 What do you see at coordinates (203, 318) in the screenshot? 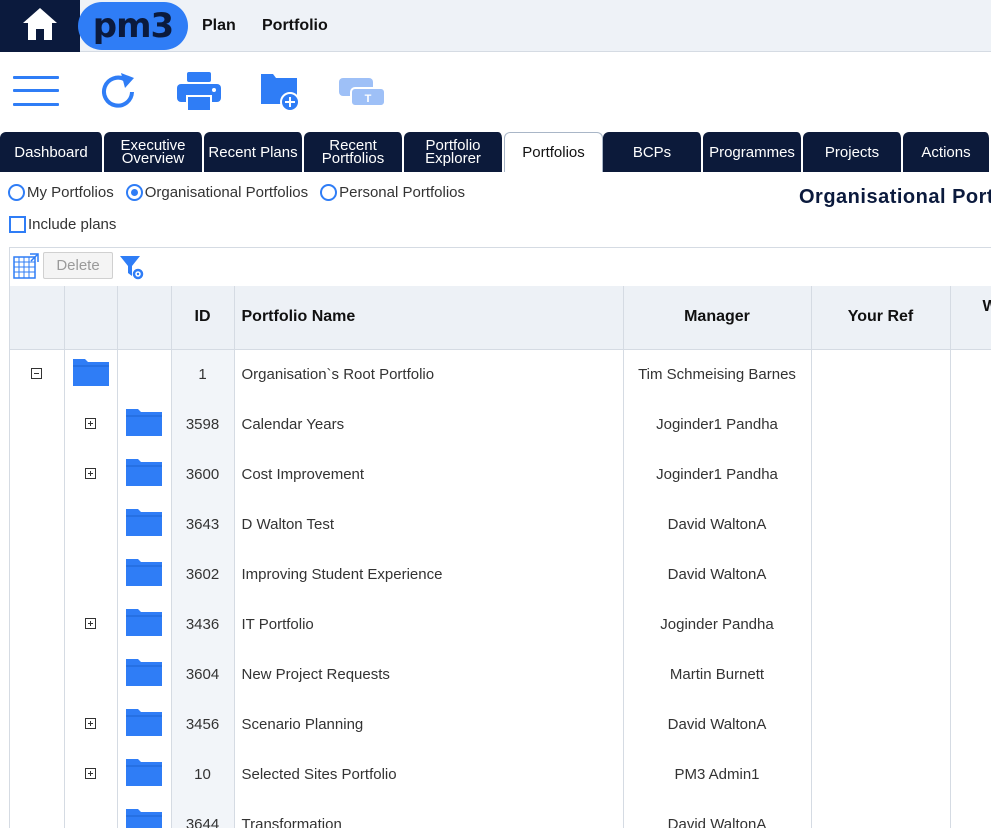
I see `column-header-id: ID` at bounding box center [203, 318].